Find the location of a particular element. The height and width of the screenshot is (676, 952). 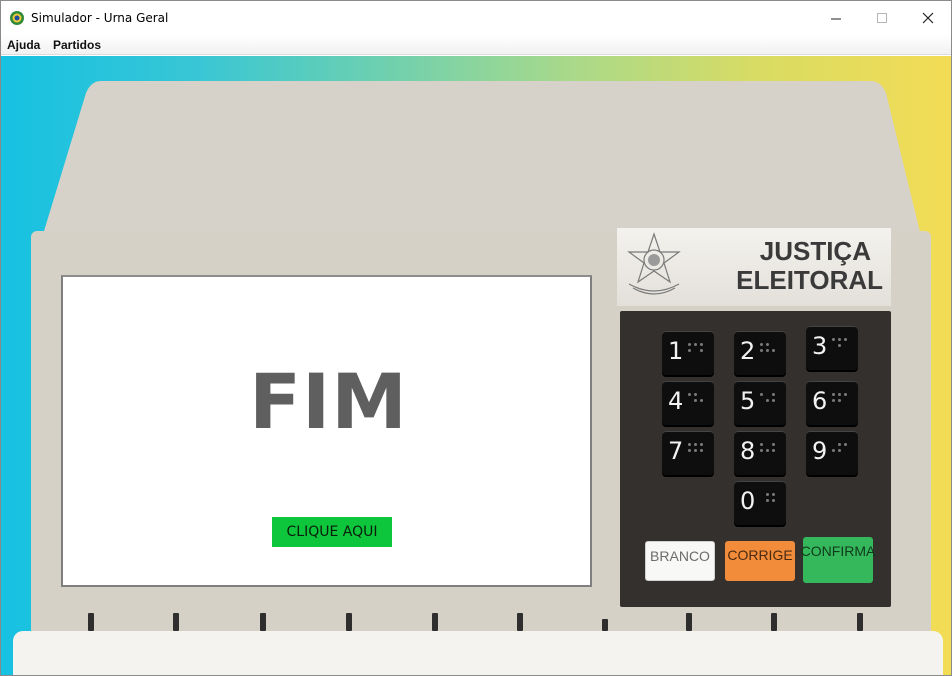

key-2: 2 is located at coordinates (760, 353).